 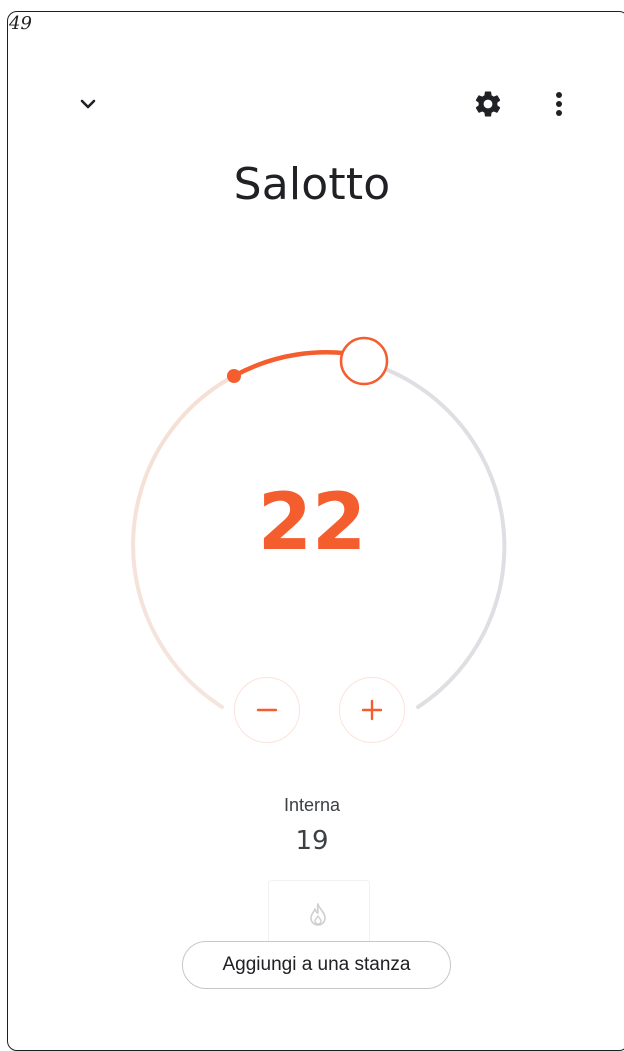 I want to click on more-options-button, so click(x=559, y=104).